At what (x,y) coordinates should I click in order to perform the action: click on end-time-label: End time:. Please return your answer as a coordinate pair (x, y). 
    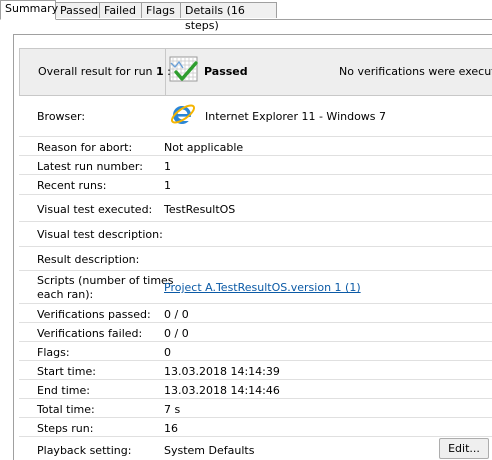
    Looking at the image, I should click on (63, 390).